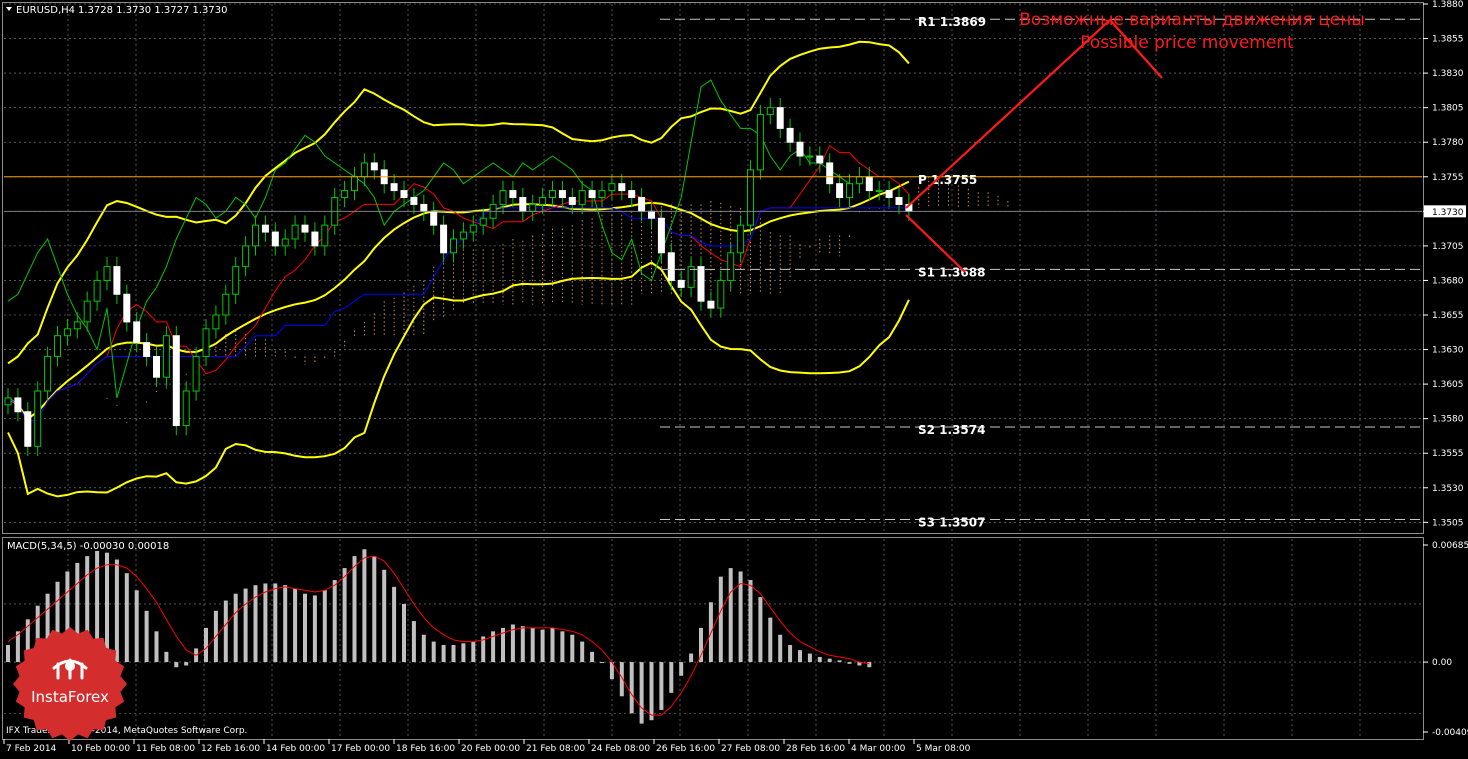  Describe the element at coordinates (815, 749) in the screenshot. I see `time-tick-label: 28 Feb 16:00` at that location.